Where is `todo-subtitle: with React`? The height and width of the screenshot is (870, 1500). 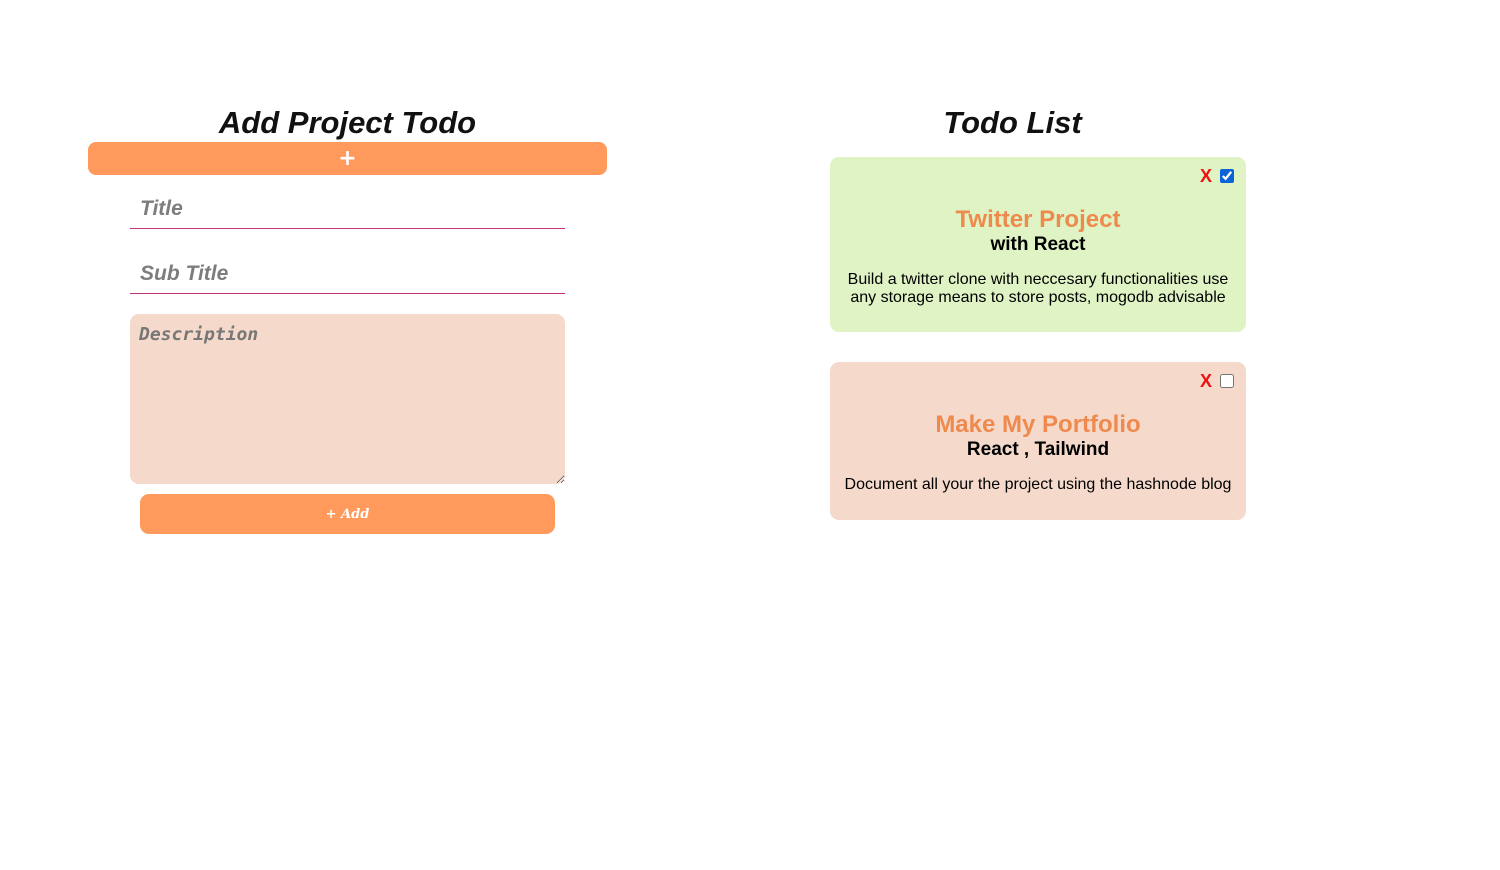
todo-subtitle: with React is located at coordinates (1038, 244).